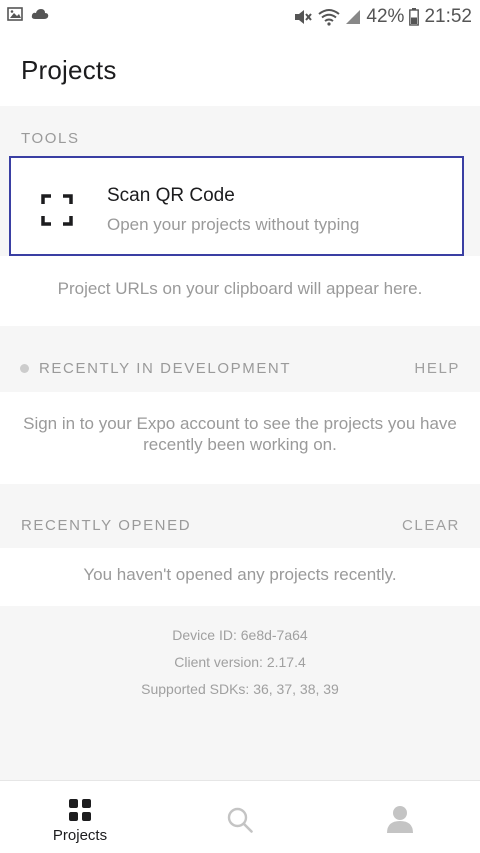  What do you see at coordinates (165, 368) in the screenshot?
I see `recently-in-development-label: RECENTLY IN DEVELOPMENT` at bounding box center [165, 368].